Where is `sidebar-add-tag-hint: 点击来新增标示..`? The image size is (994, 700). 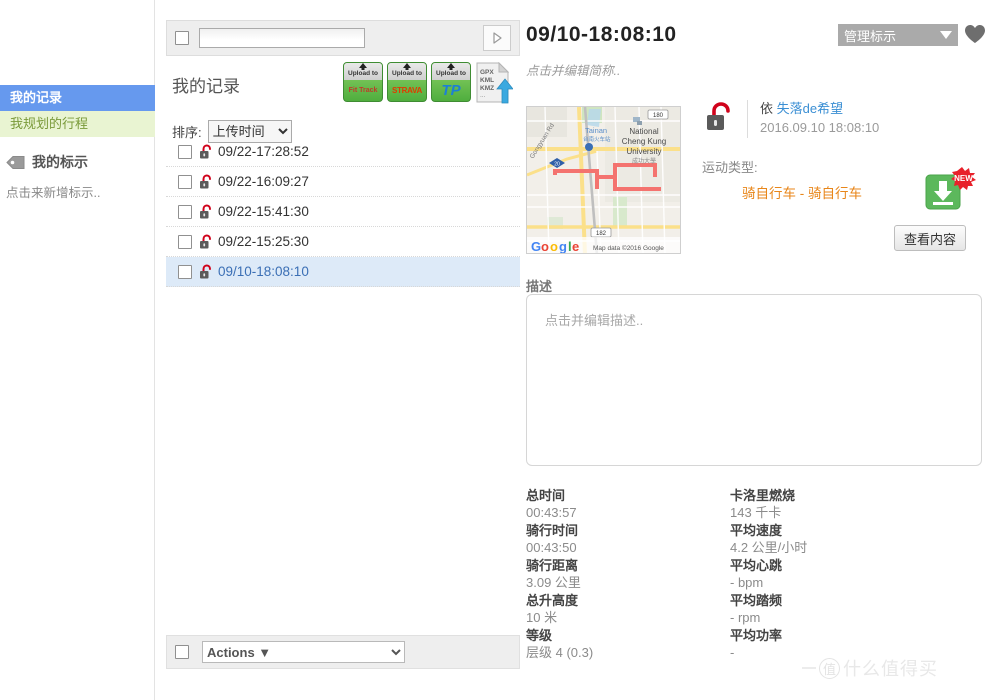 sidebar-add-tag-hint: 点击来新增标示.. is located at coordinates (77, 191).